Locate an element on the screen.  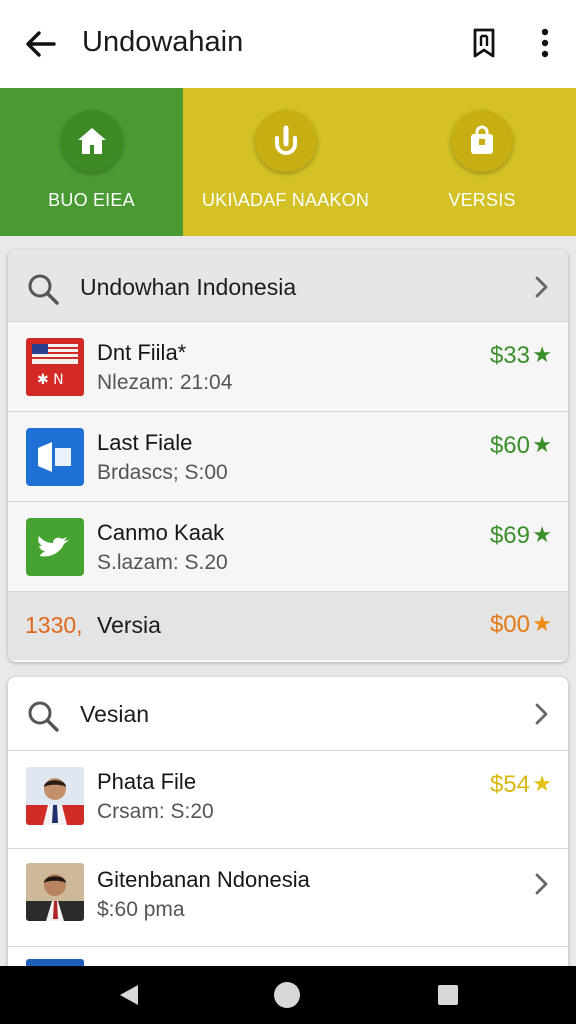
list-item: Gitenbanan Ndonesia $:60 pma is located at coordinates (288, 898).